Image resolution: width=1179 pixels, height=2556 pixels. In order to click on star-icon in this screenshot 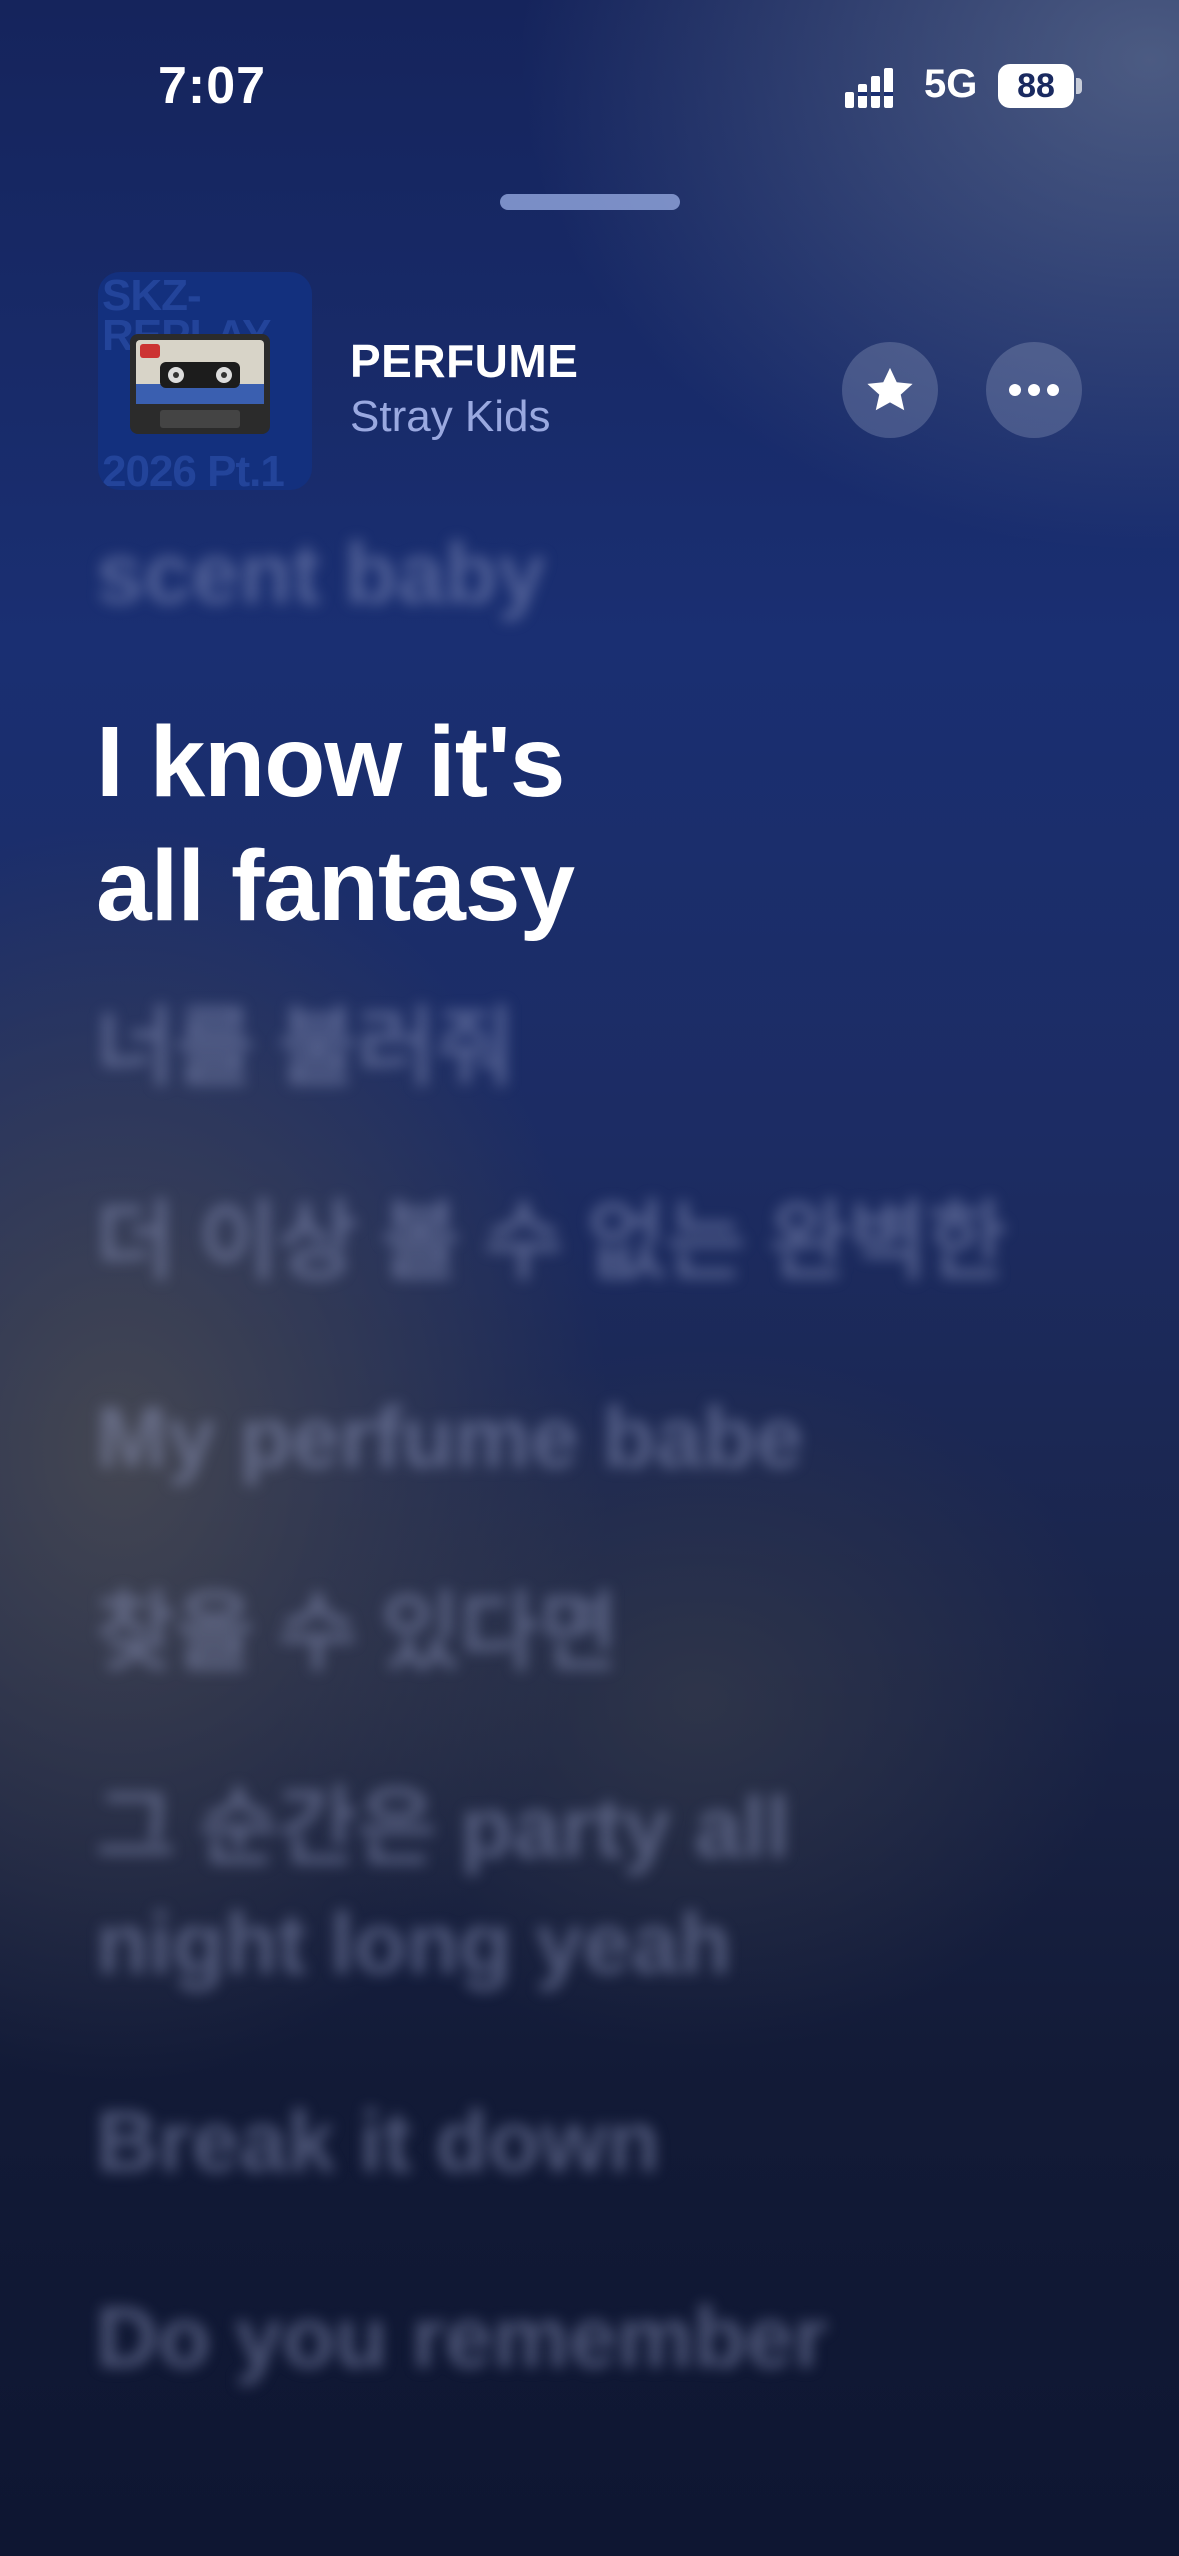, I will do `click(890, 389)`.